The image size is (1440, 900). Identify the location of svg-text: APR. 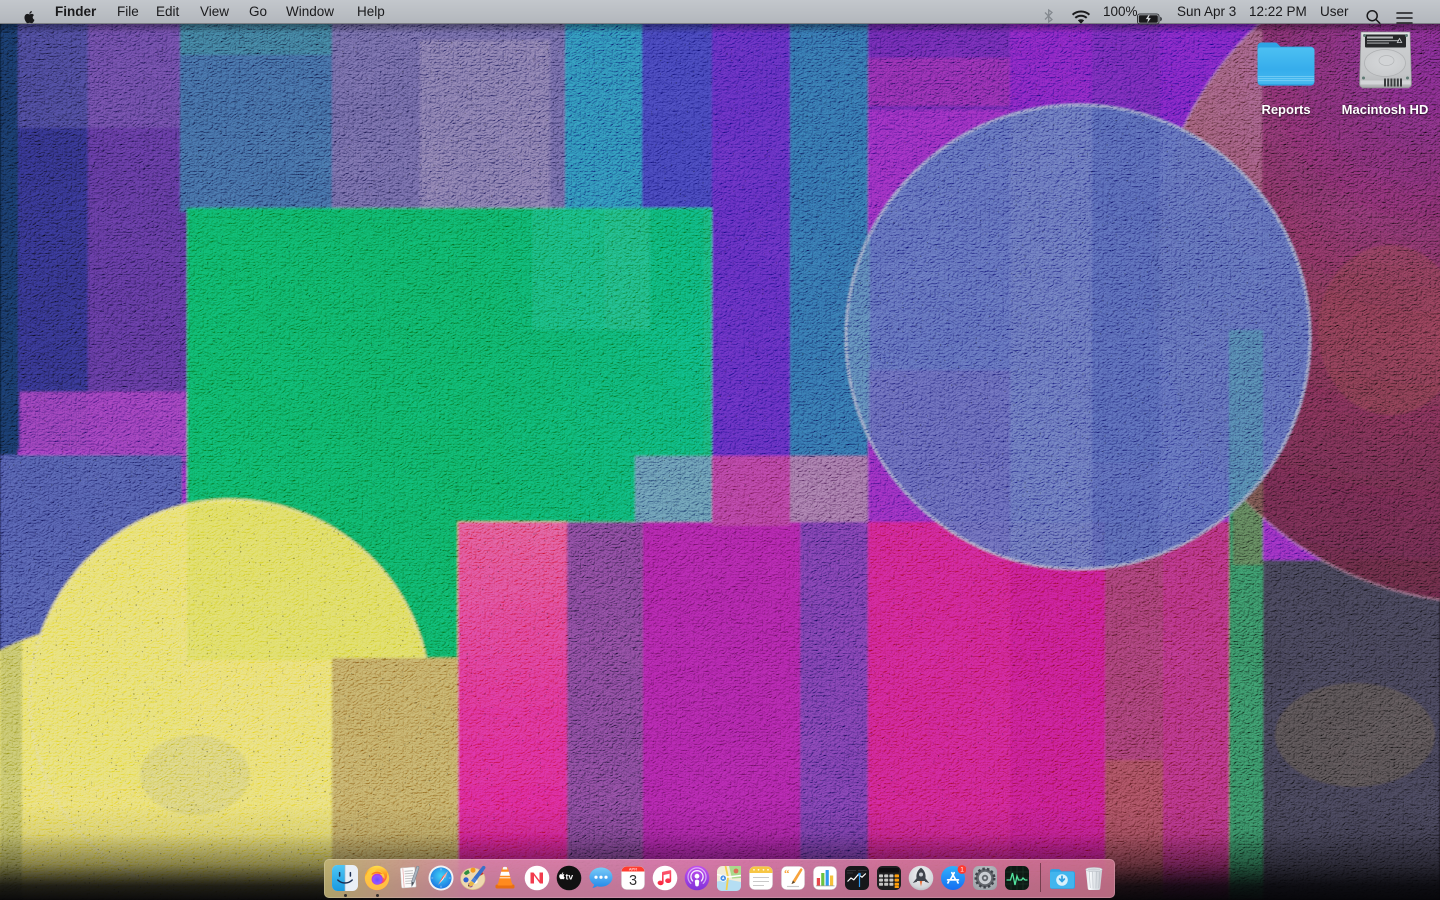
(633, 868).